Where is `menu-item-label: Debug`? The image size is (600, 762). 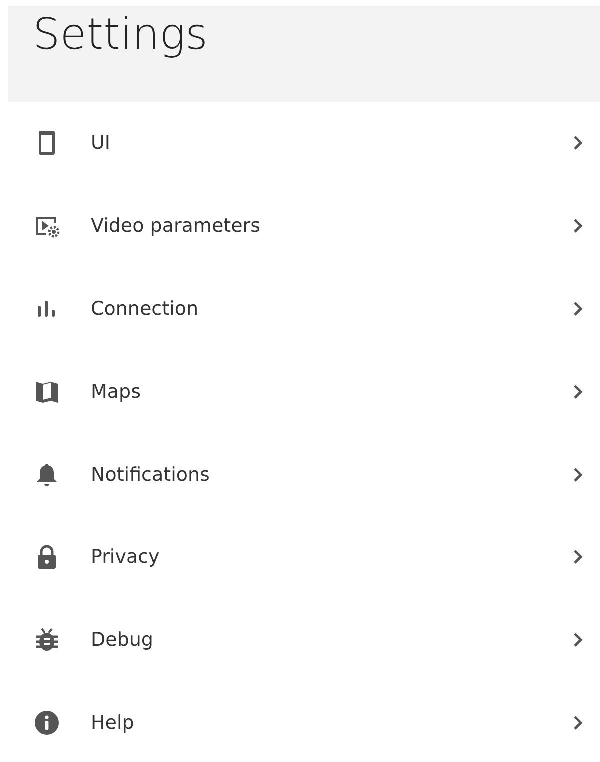
menu-item-label: Debug is located at coordinates (331, 640).